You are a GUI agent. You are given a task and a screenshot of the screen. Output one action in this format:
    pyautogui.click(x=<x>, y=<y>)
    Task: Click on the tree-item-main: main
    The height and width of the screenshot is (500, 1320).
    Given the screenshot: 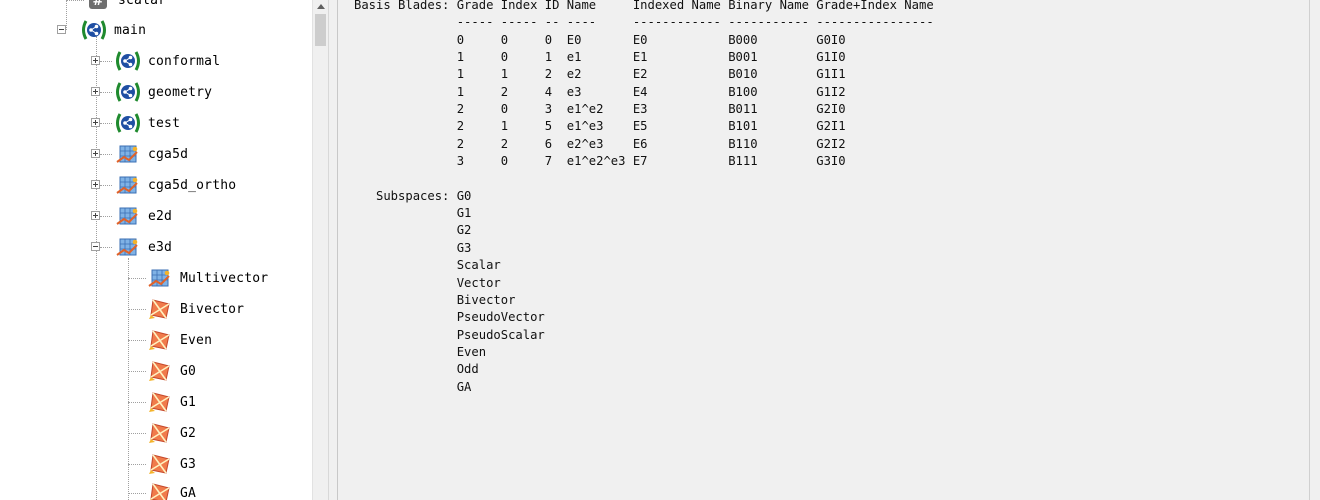 What is the action you would take?
    pyautogui.click(x=113, y=30)
    